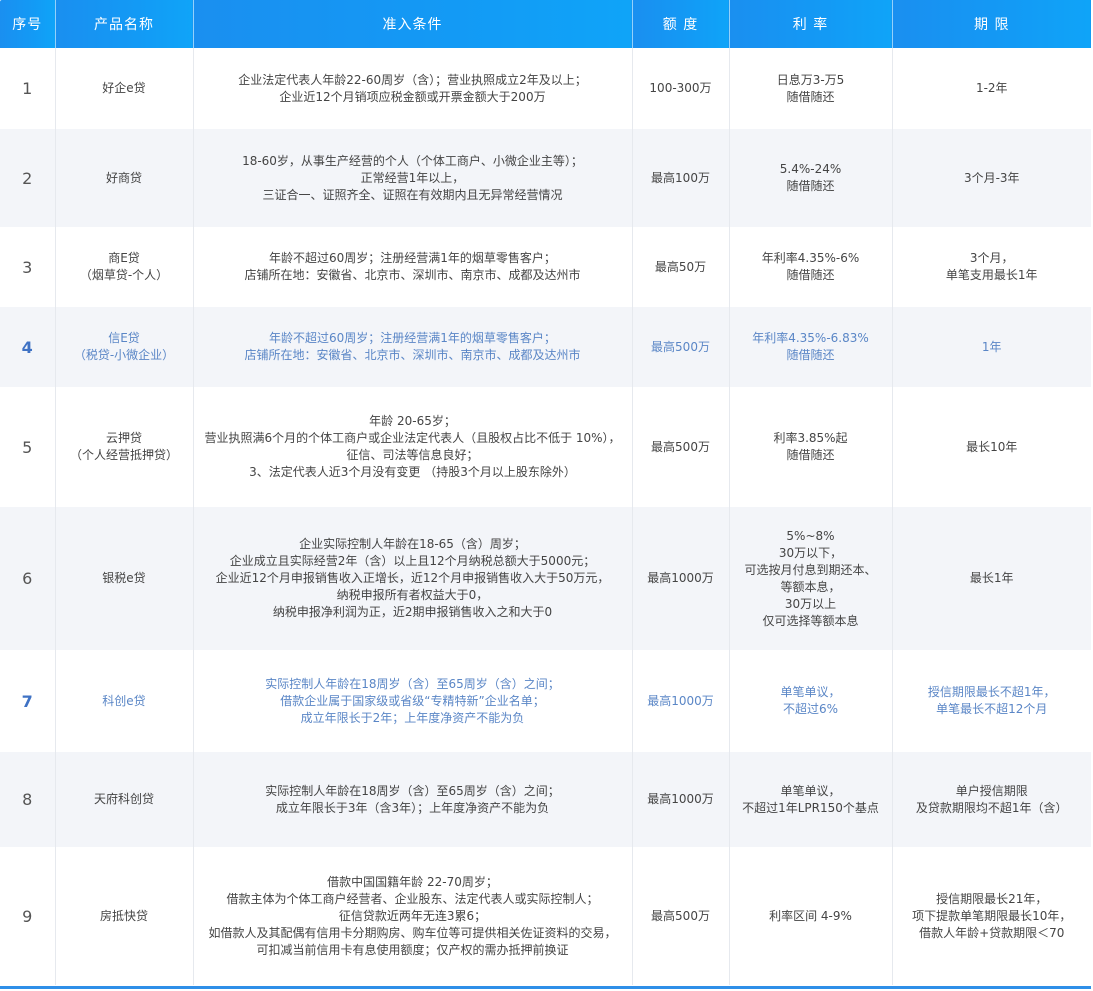 The image size is (1093, 991). Describe the element at coordinates (811, 88) in the screenshot. I see `row-rate: 日息万3-万5 随借随还` at that location.